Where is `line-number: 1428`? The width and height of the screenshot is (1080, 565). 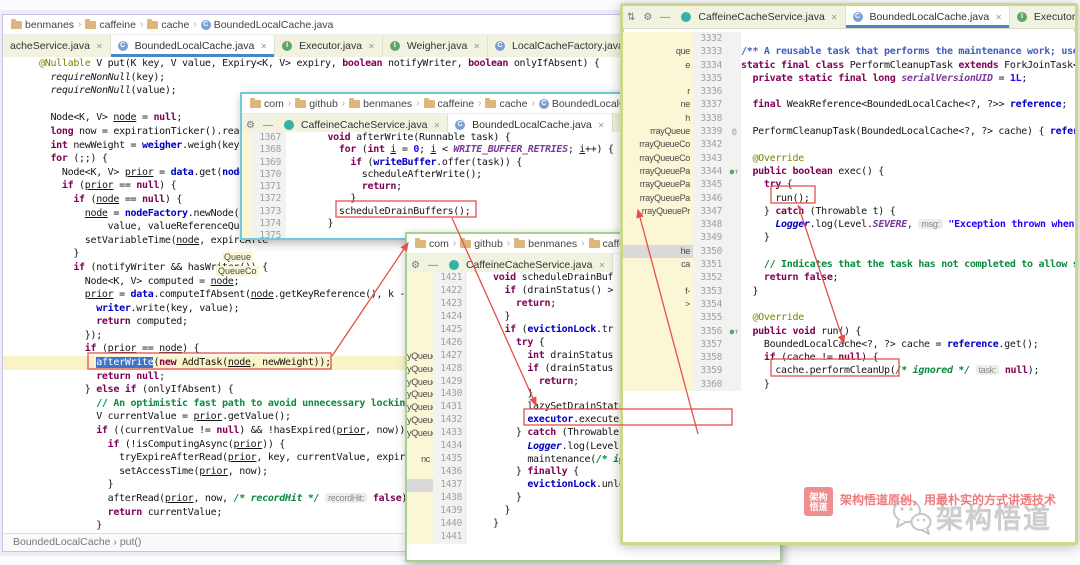 line-number: 1428 is located at coordinates (450, 369).